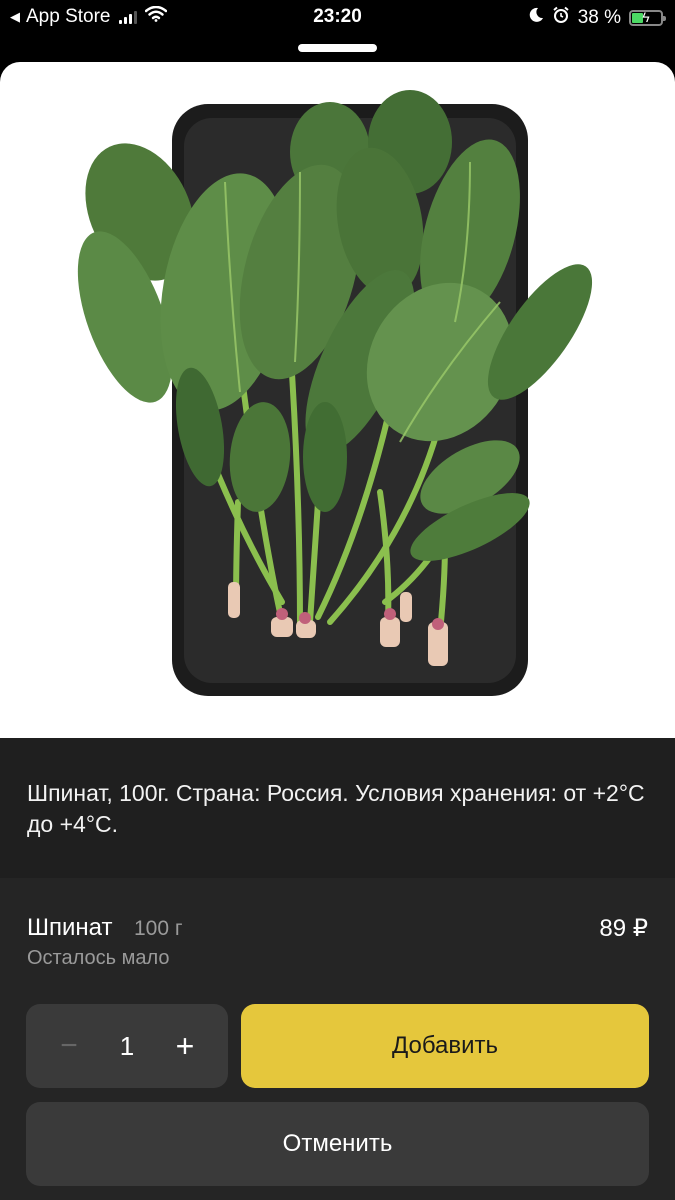 This screenshot has height=1200, width=675. What do you see at coordinates (70, 927) in the screenshot?
I see `product-name: Шпинат` at bounding box center [70, 927].